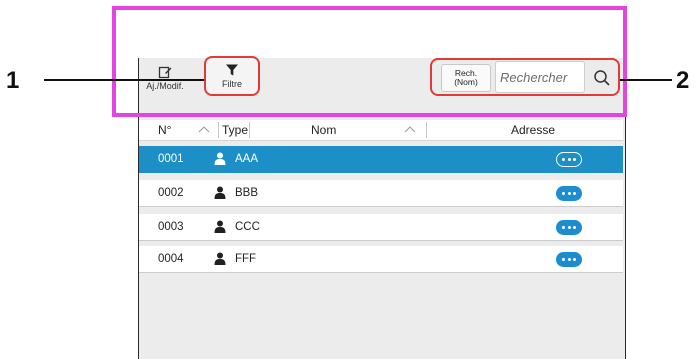 The image size is (699, 359). Describe the element at coordinates (683, 80) in the screenshot. I see `callout-number-2: 2` at that location.